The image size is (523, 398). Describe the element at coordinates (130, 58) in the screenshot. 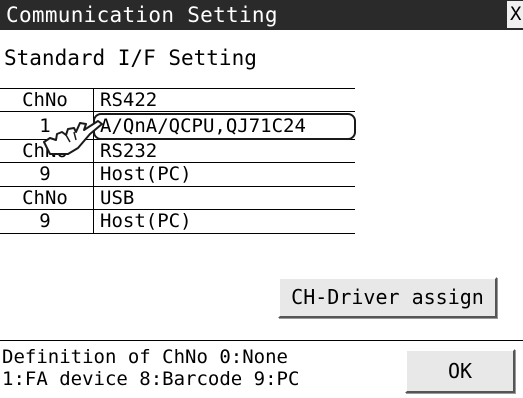

I see `section-title: Standard I/F Setting` at that location.